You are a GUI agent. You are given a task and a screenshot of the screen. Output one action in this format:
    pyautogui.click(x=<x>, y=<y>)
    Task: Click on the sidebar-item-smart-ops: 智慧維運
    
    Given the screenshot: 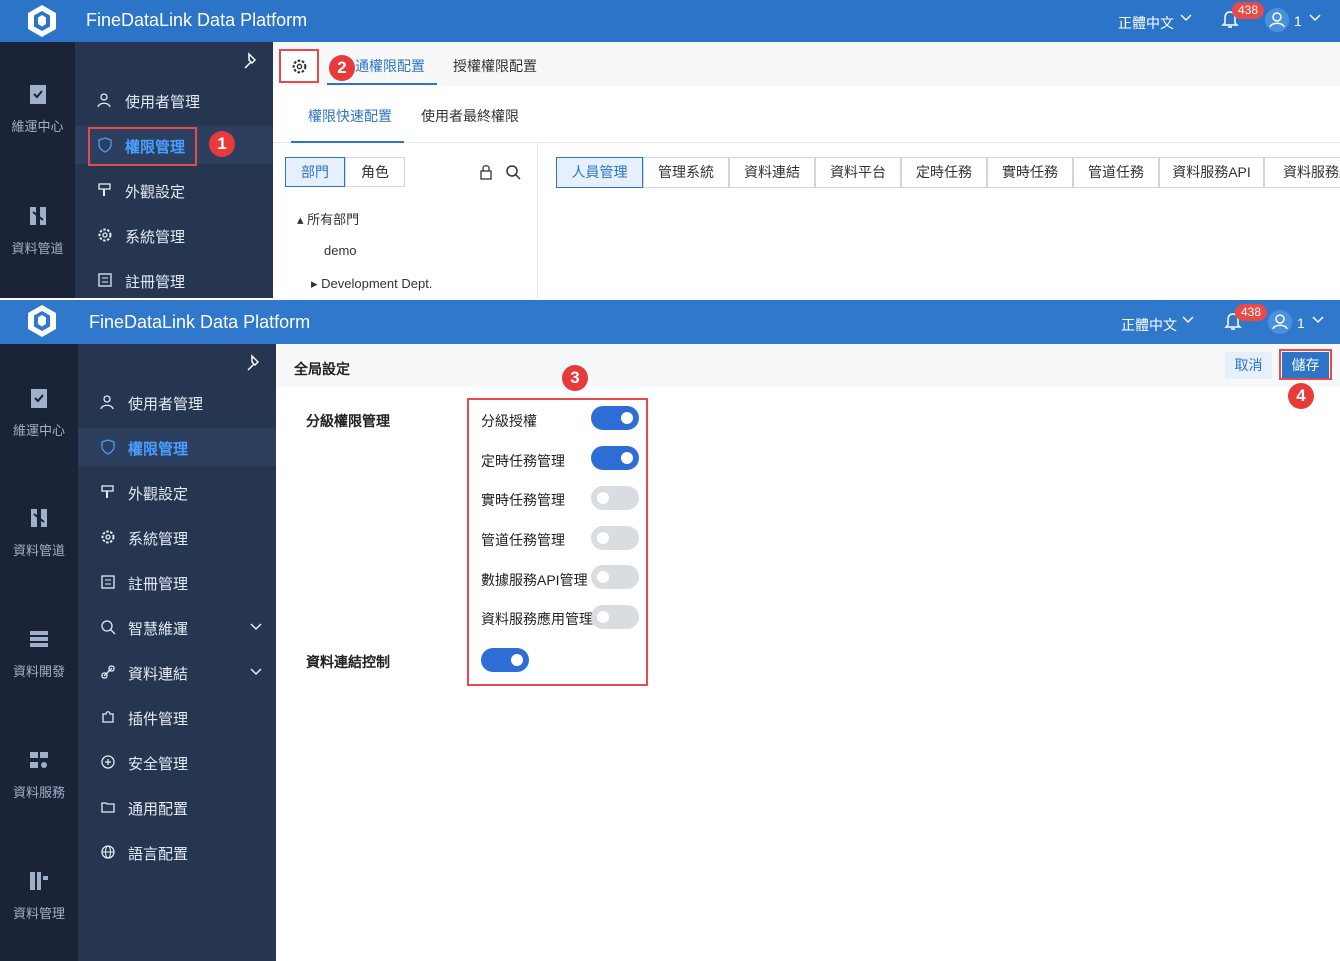 What is the action you would take?
    pyautogui.click(x=177, y=627)
    